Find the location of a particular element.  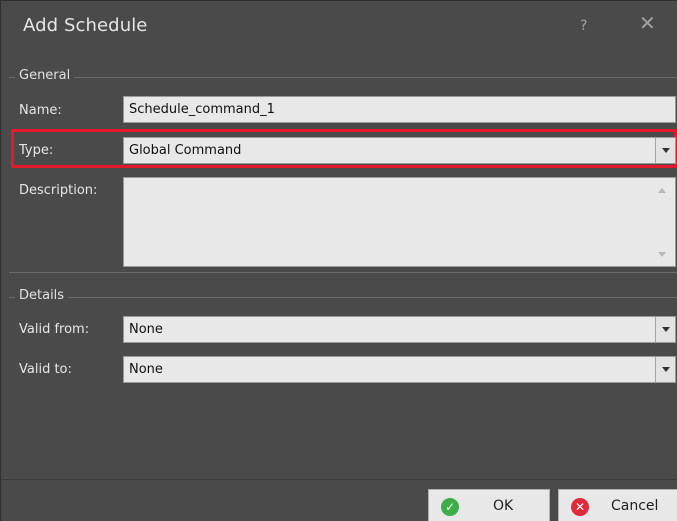

ok-button: ✓ OK is located at coordinates (489, 505).